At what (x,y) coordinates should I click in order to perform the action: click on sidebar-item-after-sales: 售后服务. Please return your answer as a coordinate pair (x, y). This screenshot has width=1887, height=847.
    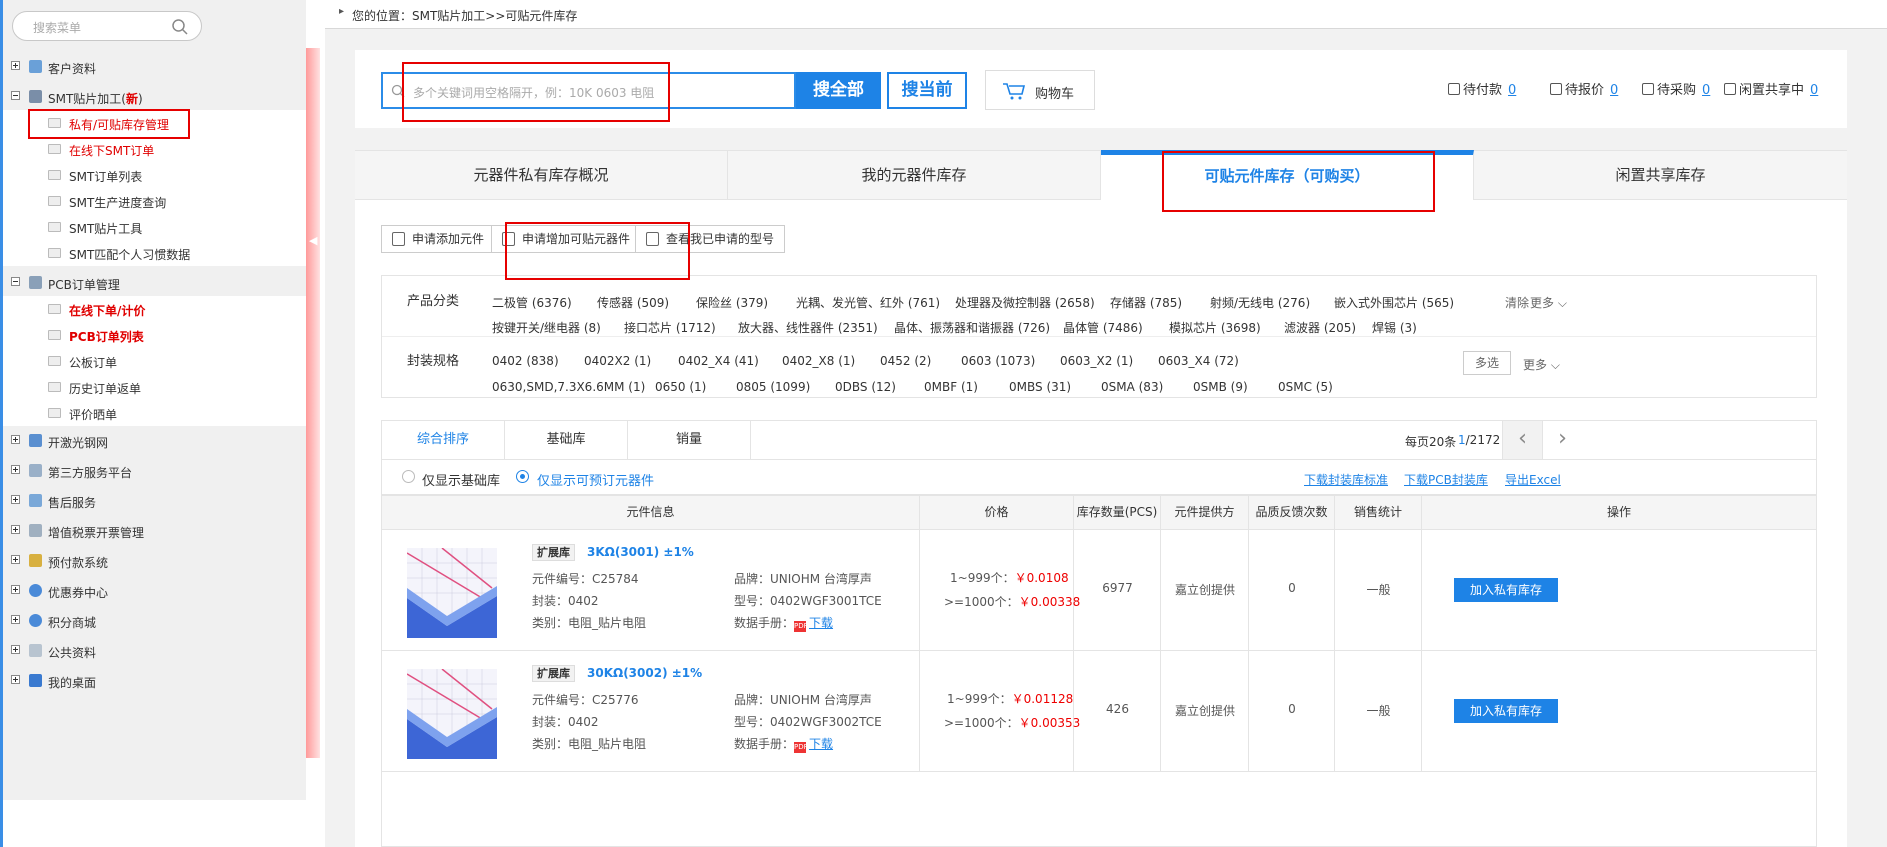
    Looking at the image, I should click on (154, 501).